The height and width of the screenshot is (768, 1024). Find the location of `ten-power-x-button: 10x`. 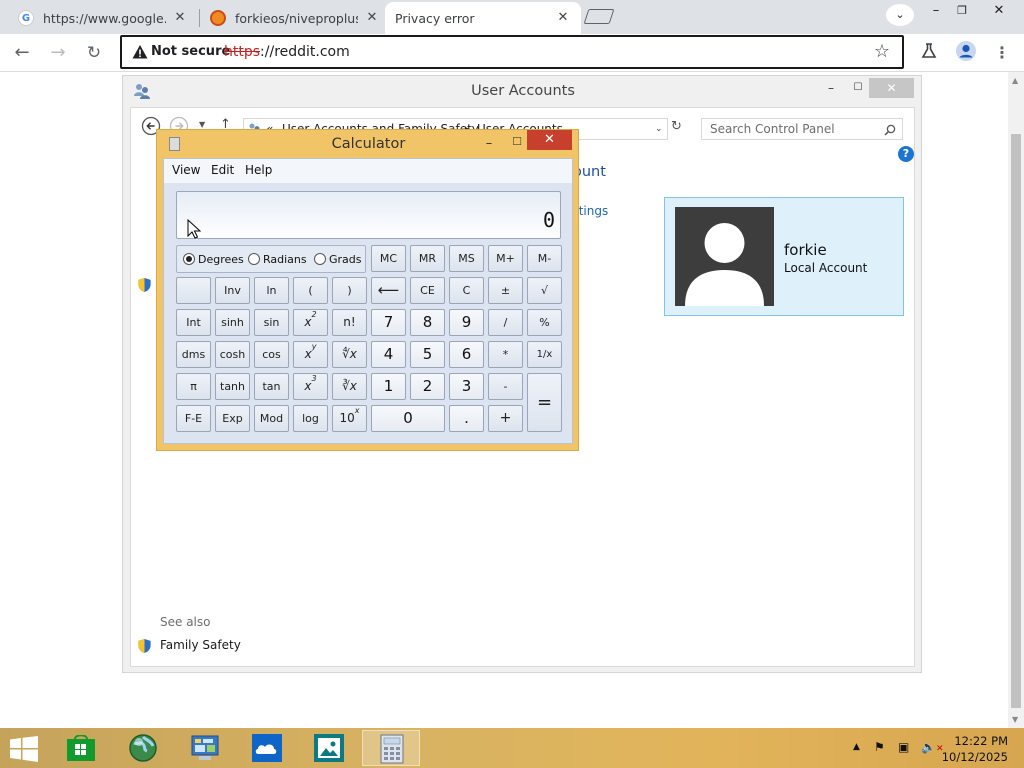

ten-power-x-button: 10x is located at coordinates (349, 418).